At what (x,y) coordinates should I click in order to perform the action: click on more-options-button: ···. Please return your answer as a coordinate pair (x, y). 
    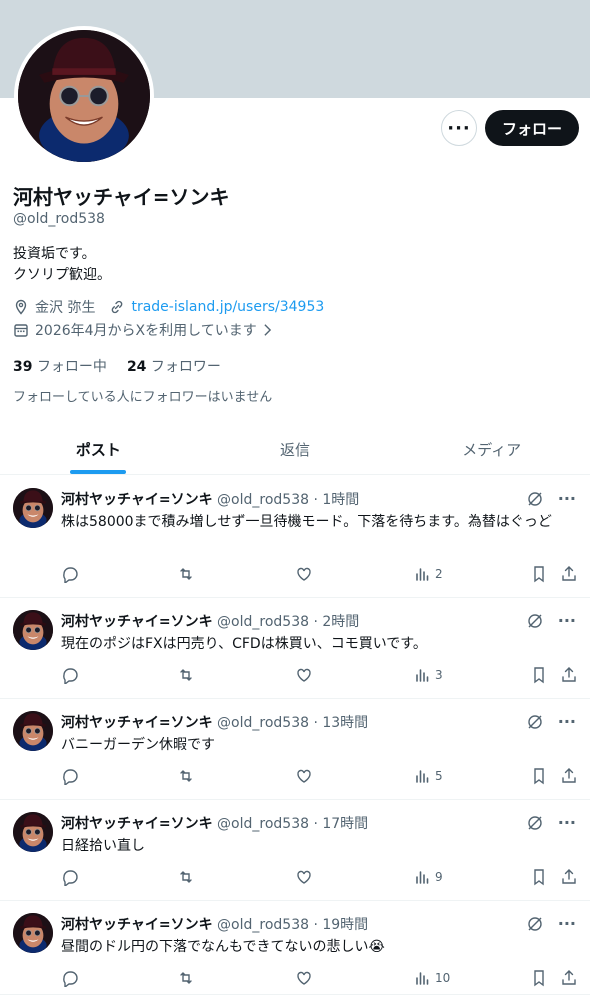
    Looking at the image, I should click on (459, 128).